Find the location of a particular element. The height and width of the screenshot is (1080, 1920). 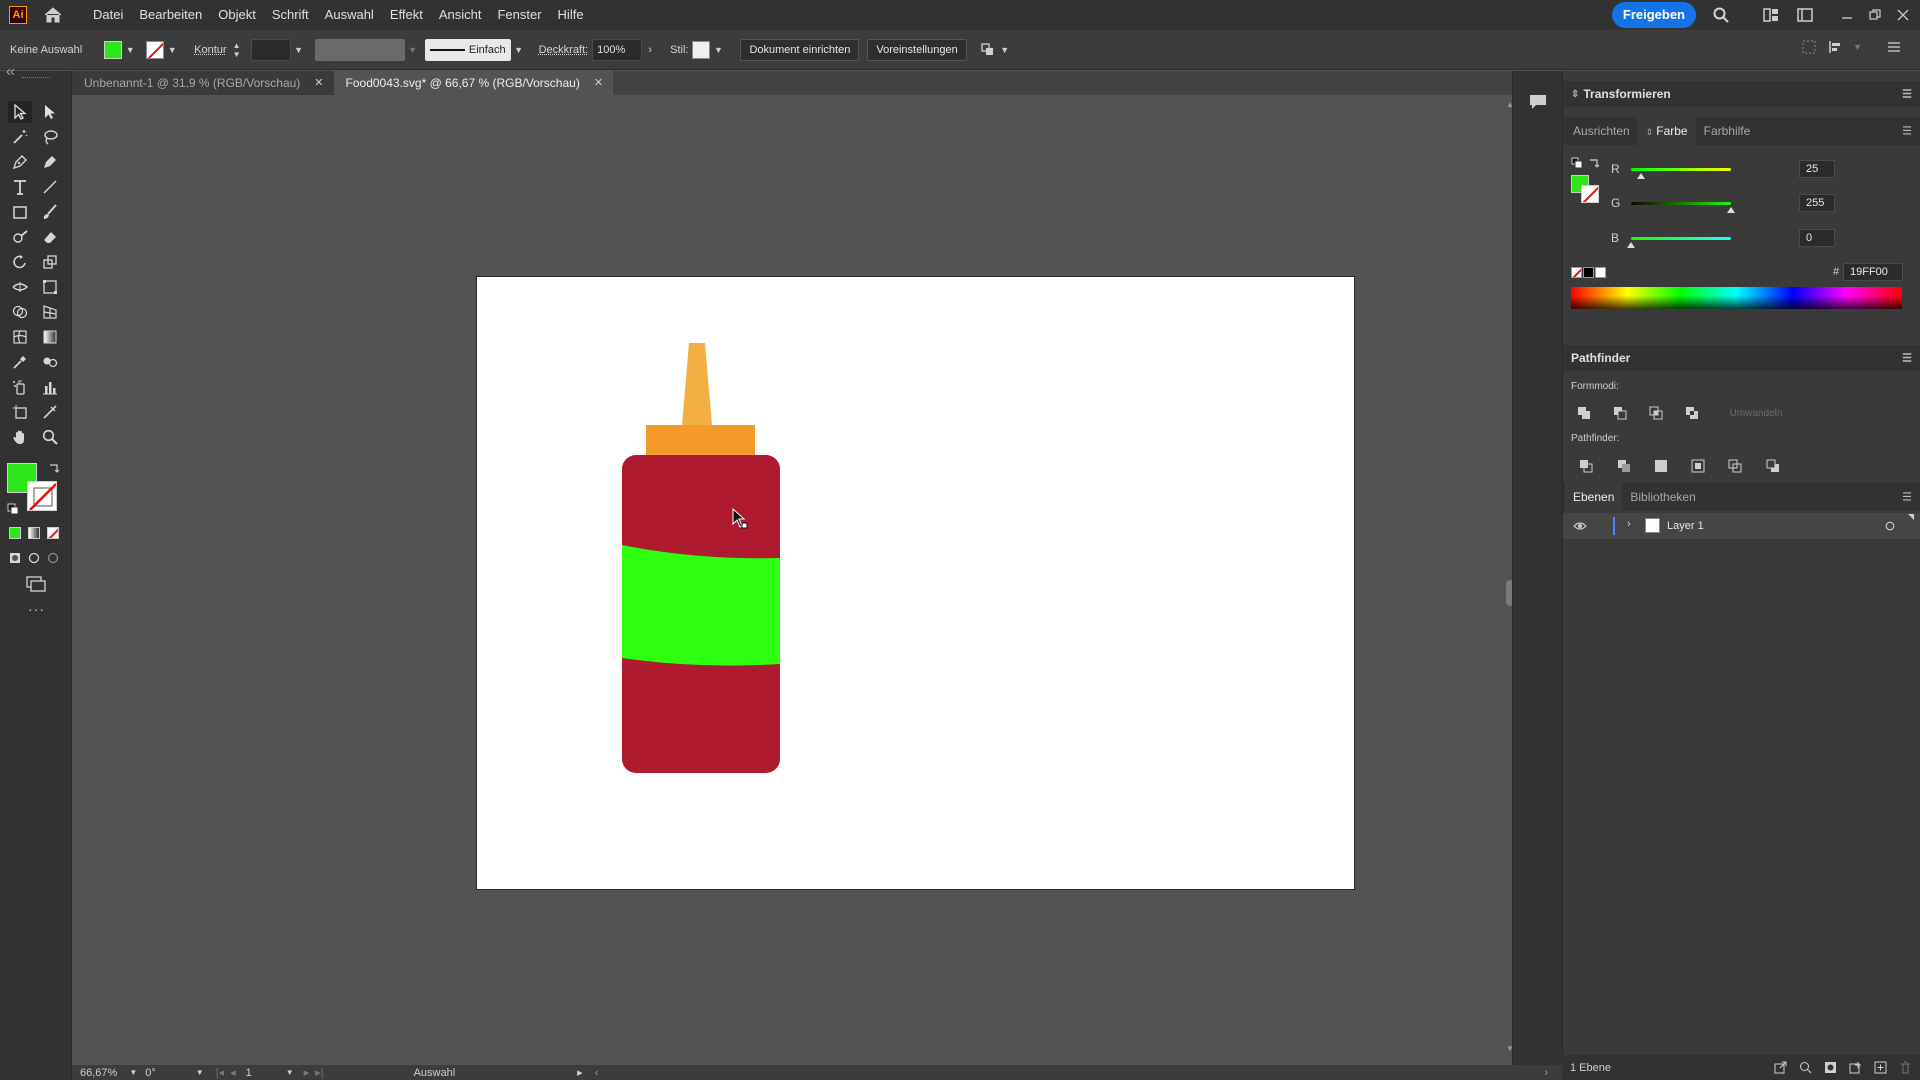

pen-tool-icon is located at coordinates (20, 162).